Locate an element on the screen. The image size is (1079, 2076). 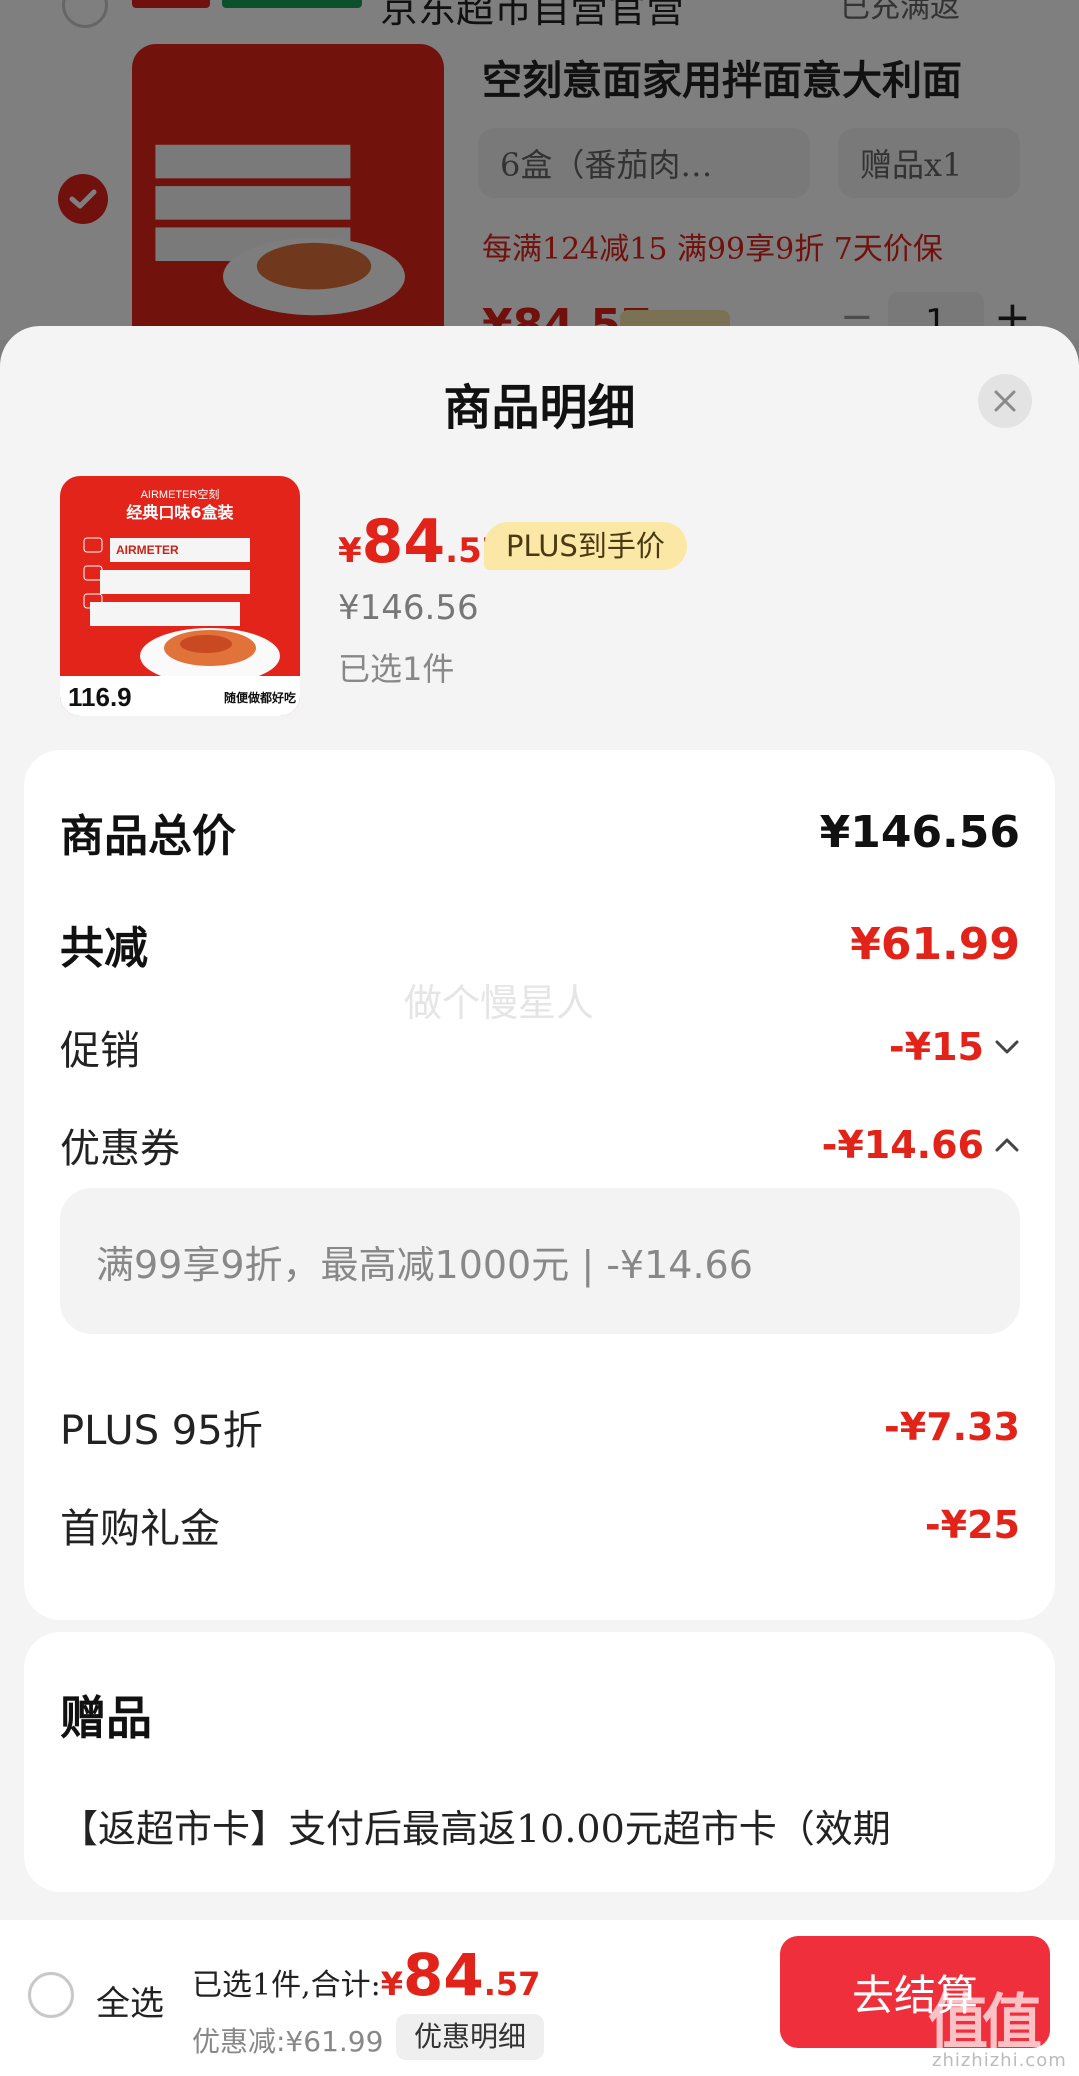
select-all-checkbox is located at coordinates (51, 1995).